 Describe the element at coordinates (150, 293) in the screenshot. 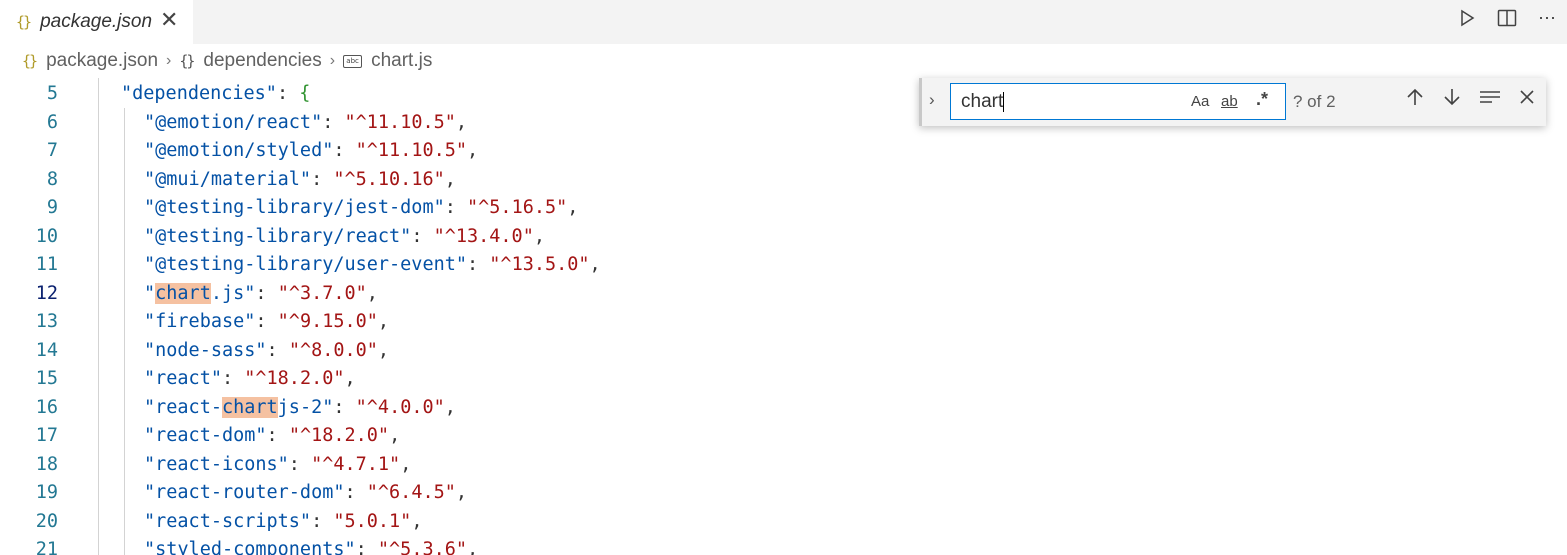

I see `json-key: "` at that location.